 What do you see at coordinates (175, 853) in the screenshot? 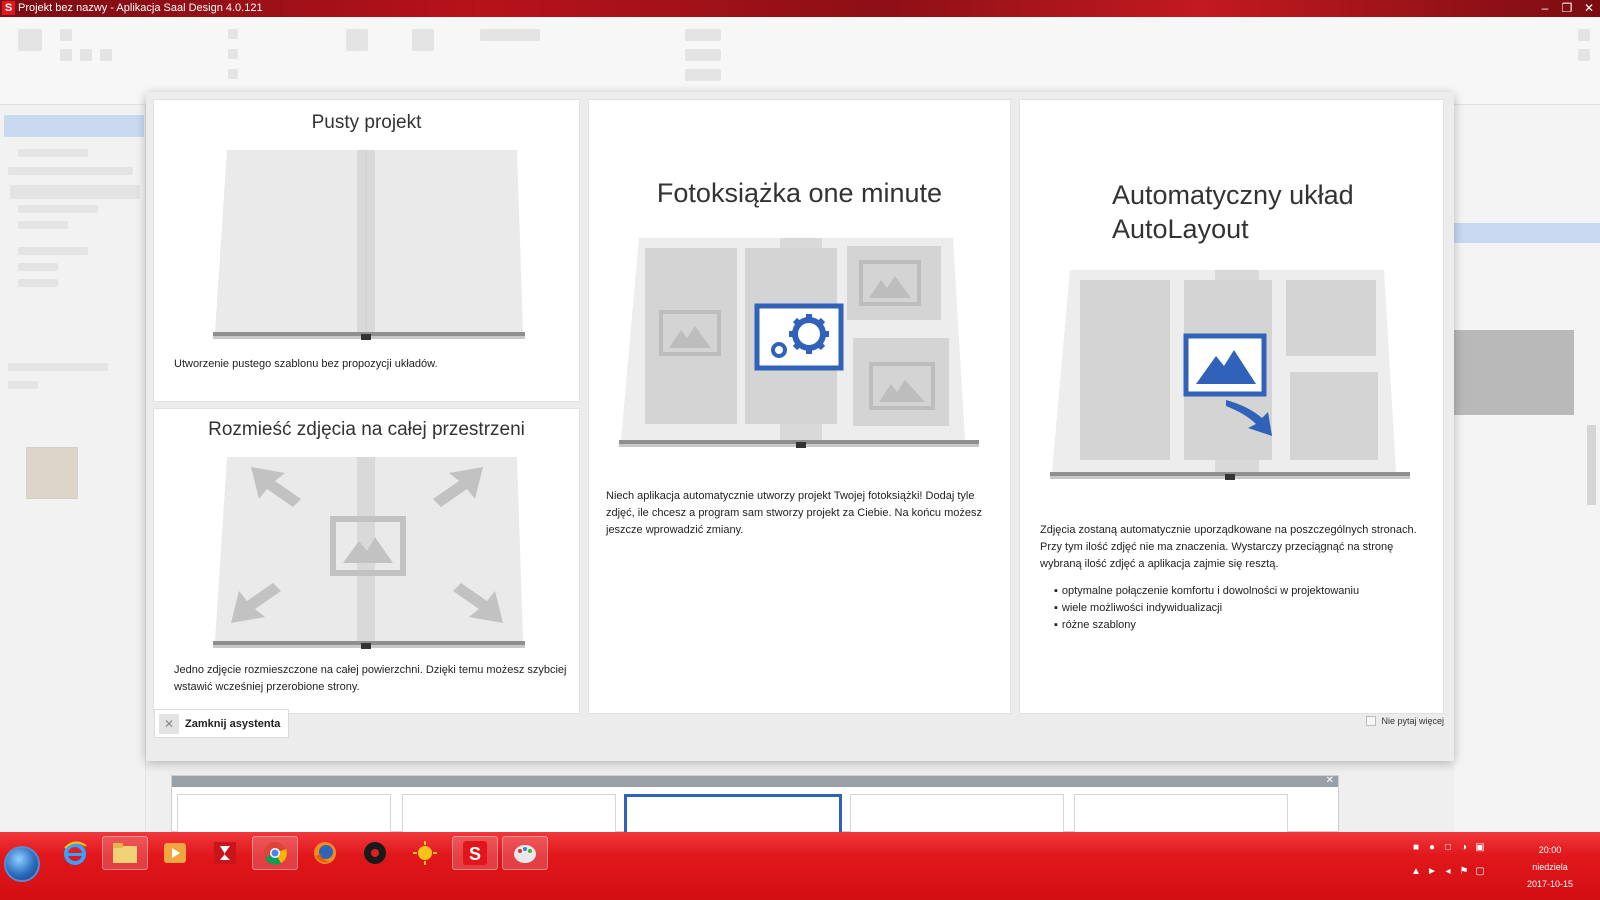
I see `media-player-icon` at bounding box center [175, 853].